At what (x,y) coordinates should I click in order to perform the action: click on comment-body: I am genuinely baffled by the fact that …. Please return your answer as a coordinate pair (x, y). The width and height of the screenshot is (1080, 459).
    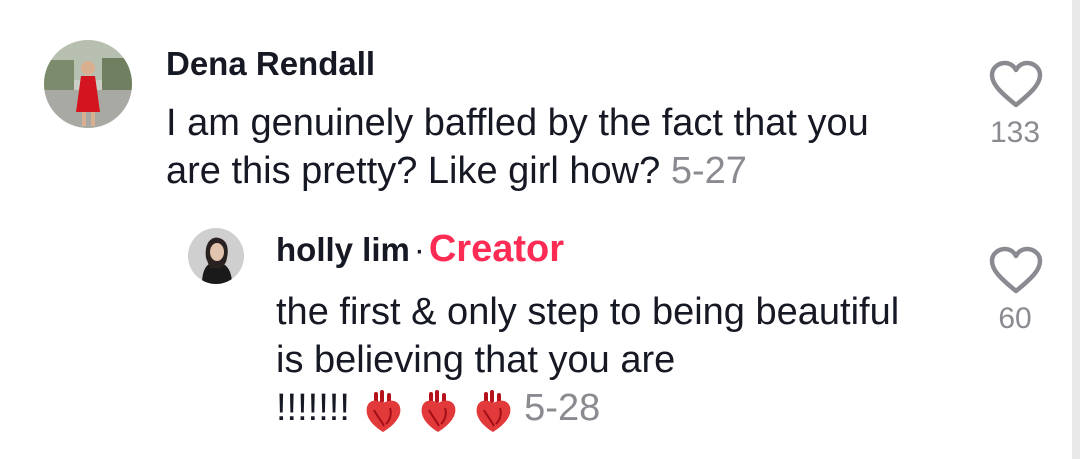
    Looking at the image, I should click on (517, 147).